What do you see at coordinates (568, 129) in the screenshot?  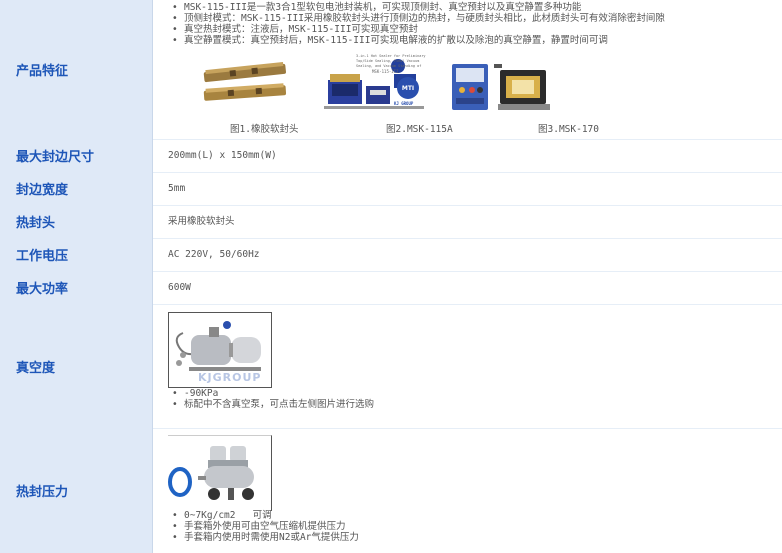 I see `figure-caption-3: 图3.MSK-170` at bounding box center [568, 129].